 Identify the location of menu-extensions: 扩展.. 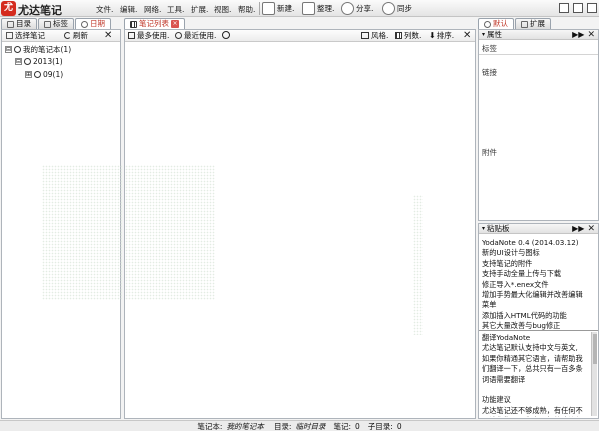
(199, 9).